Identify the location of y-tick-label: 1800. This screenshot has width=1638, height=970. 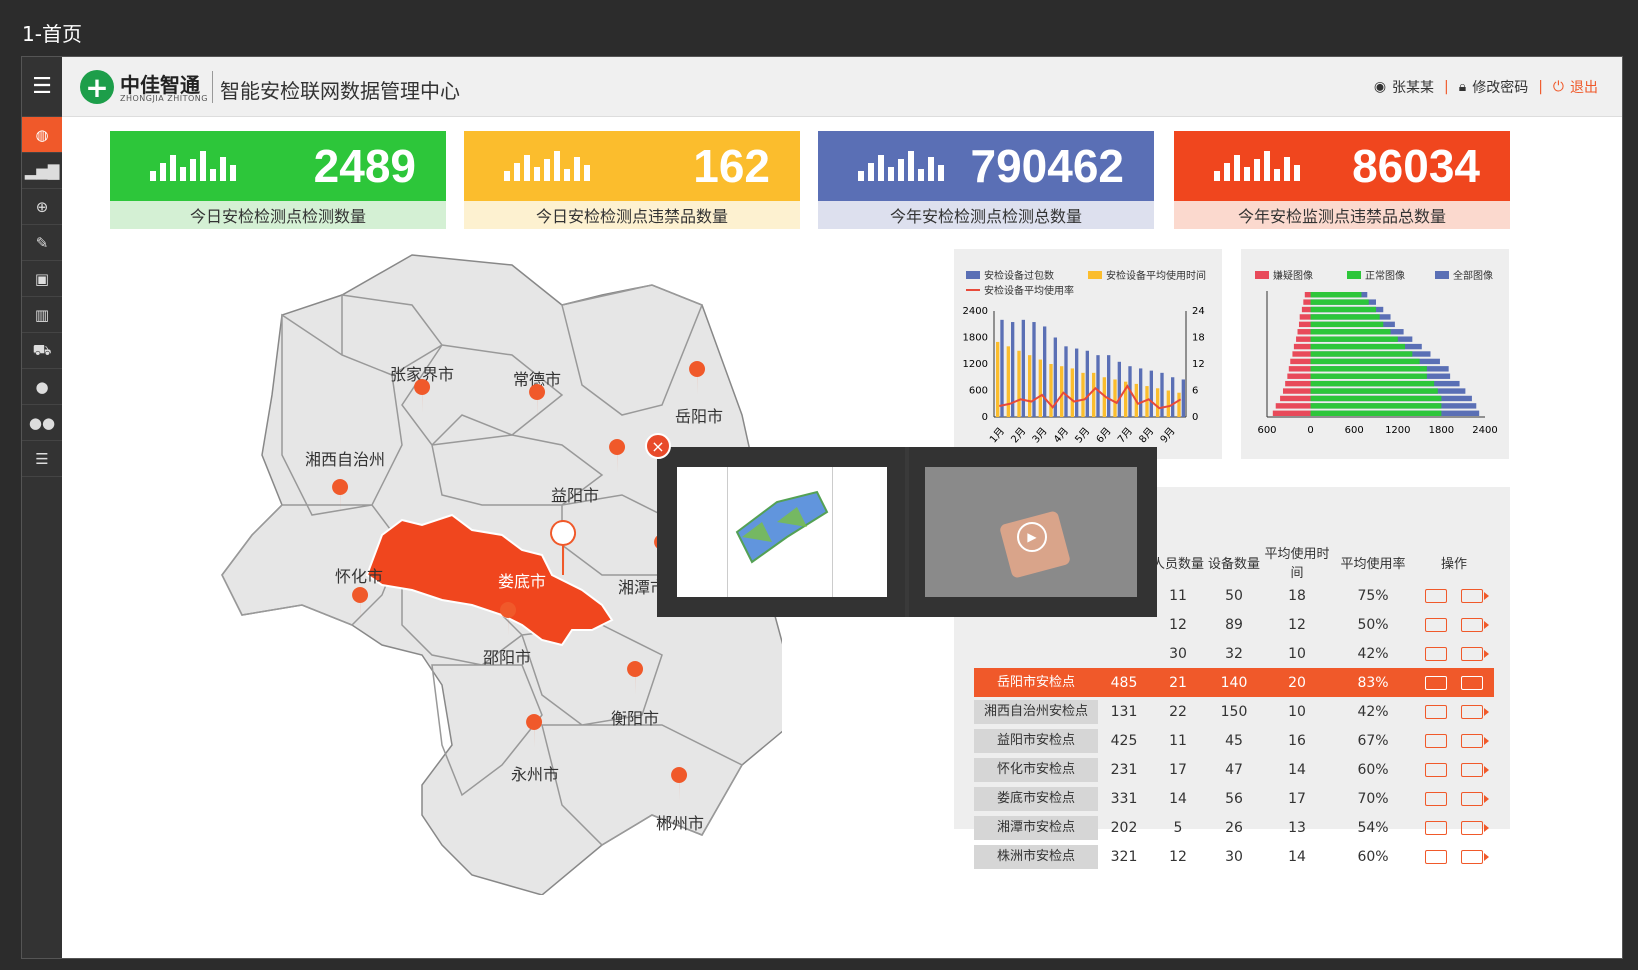
(975, 338).